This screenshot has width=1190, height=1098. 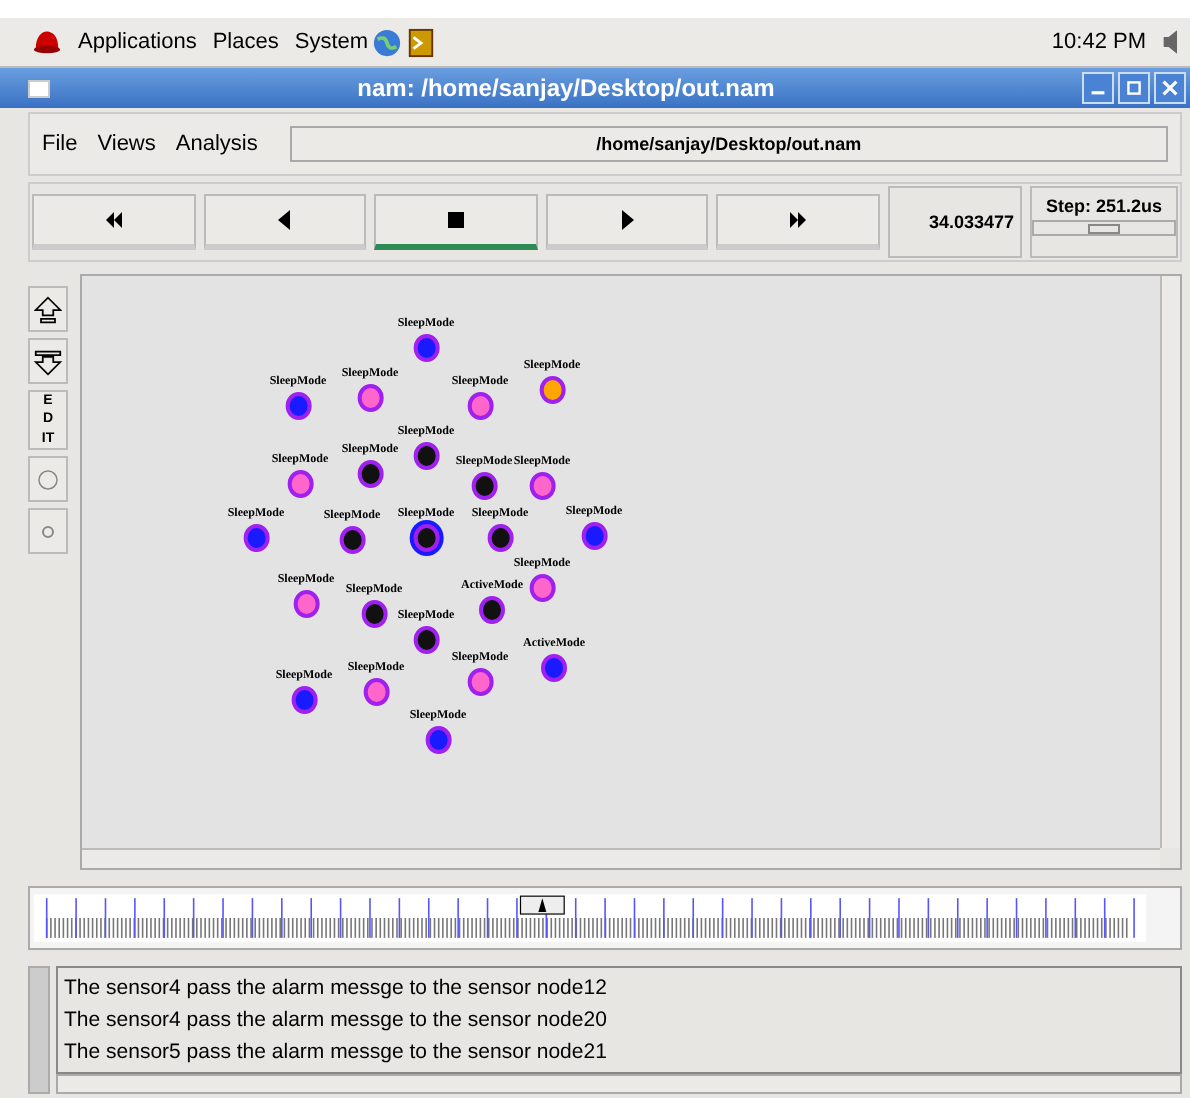 What do you see at coordinates (336, 1053) in the screenshot?
I see `message-line: The sensor5 pass the alarm messge to the sensor node21` at bounding box center [336, 1053].